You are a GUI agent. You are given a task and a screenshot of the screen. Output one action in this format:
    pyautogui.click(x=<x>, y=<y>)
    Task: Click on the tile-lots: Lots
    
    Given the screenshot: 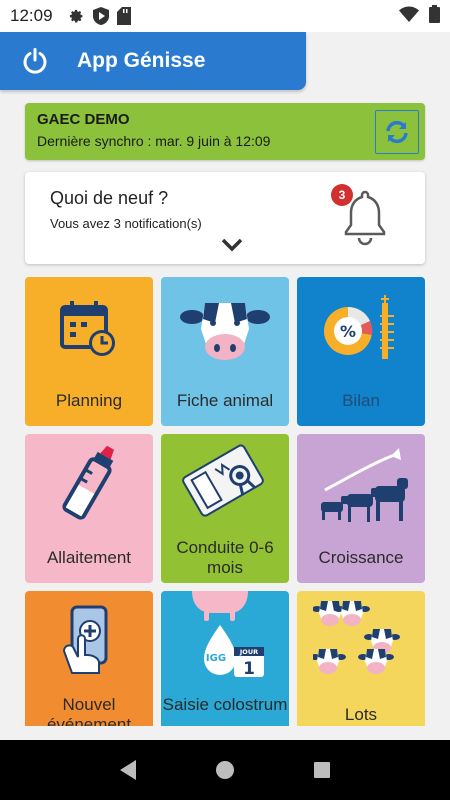 What is the action you would take?
    pyautogui.click(x=361, y=658)
    